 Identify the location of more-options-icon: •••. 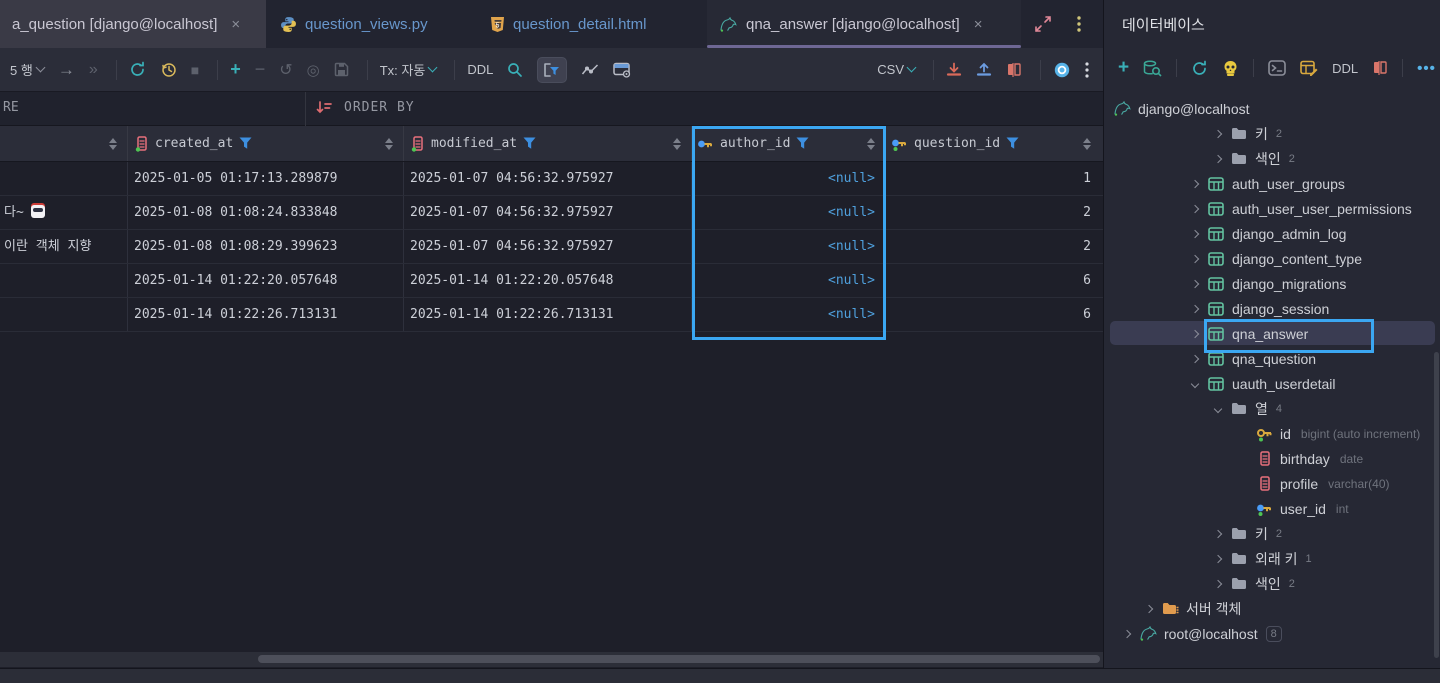
(1426, 68).